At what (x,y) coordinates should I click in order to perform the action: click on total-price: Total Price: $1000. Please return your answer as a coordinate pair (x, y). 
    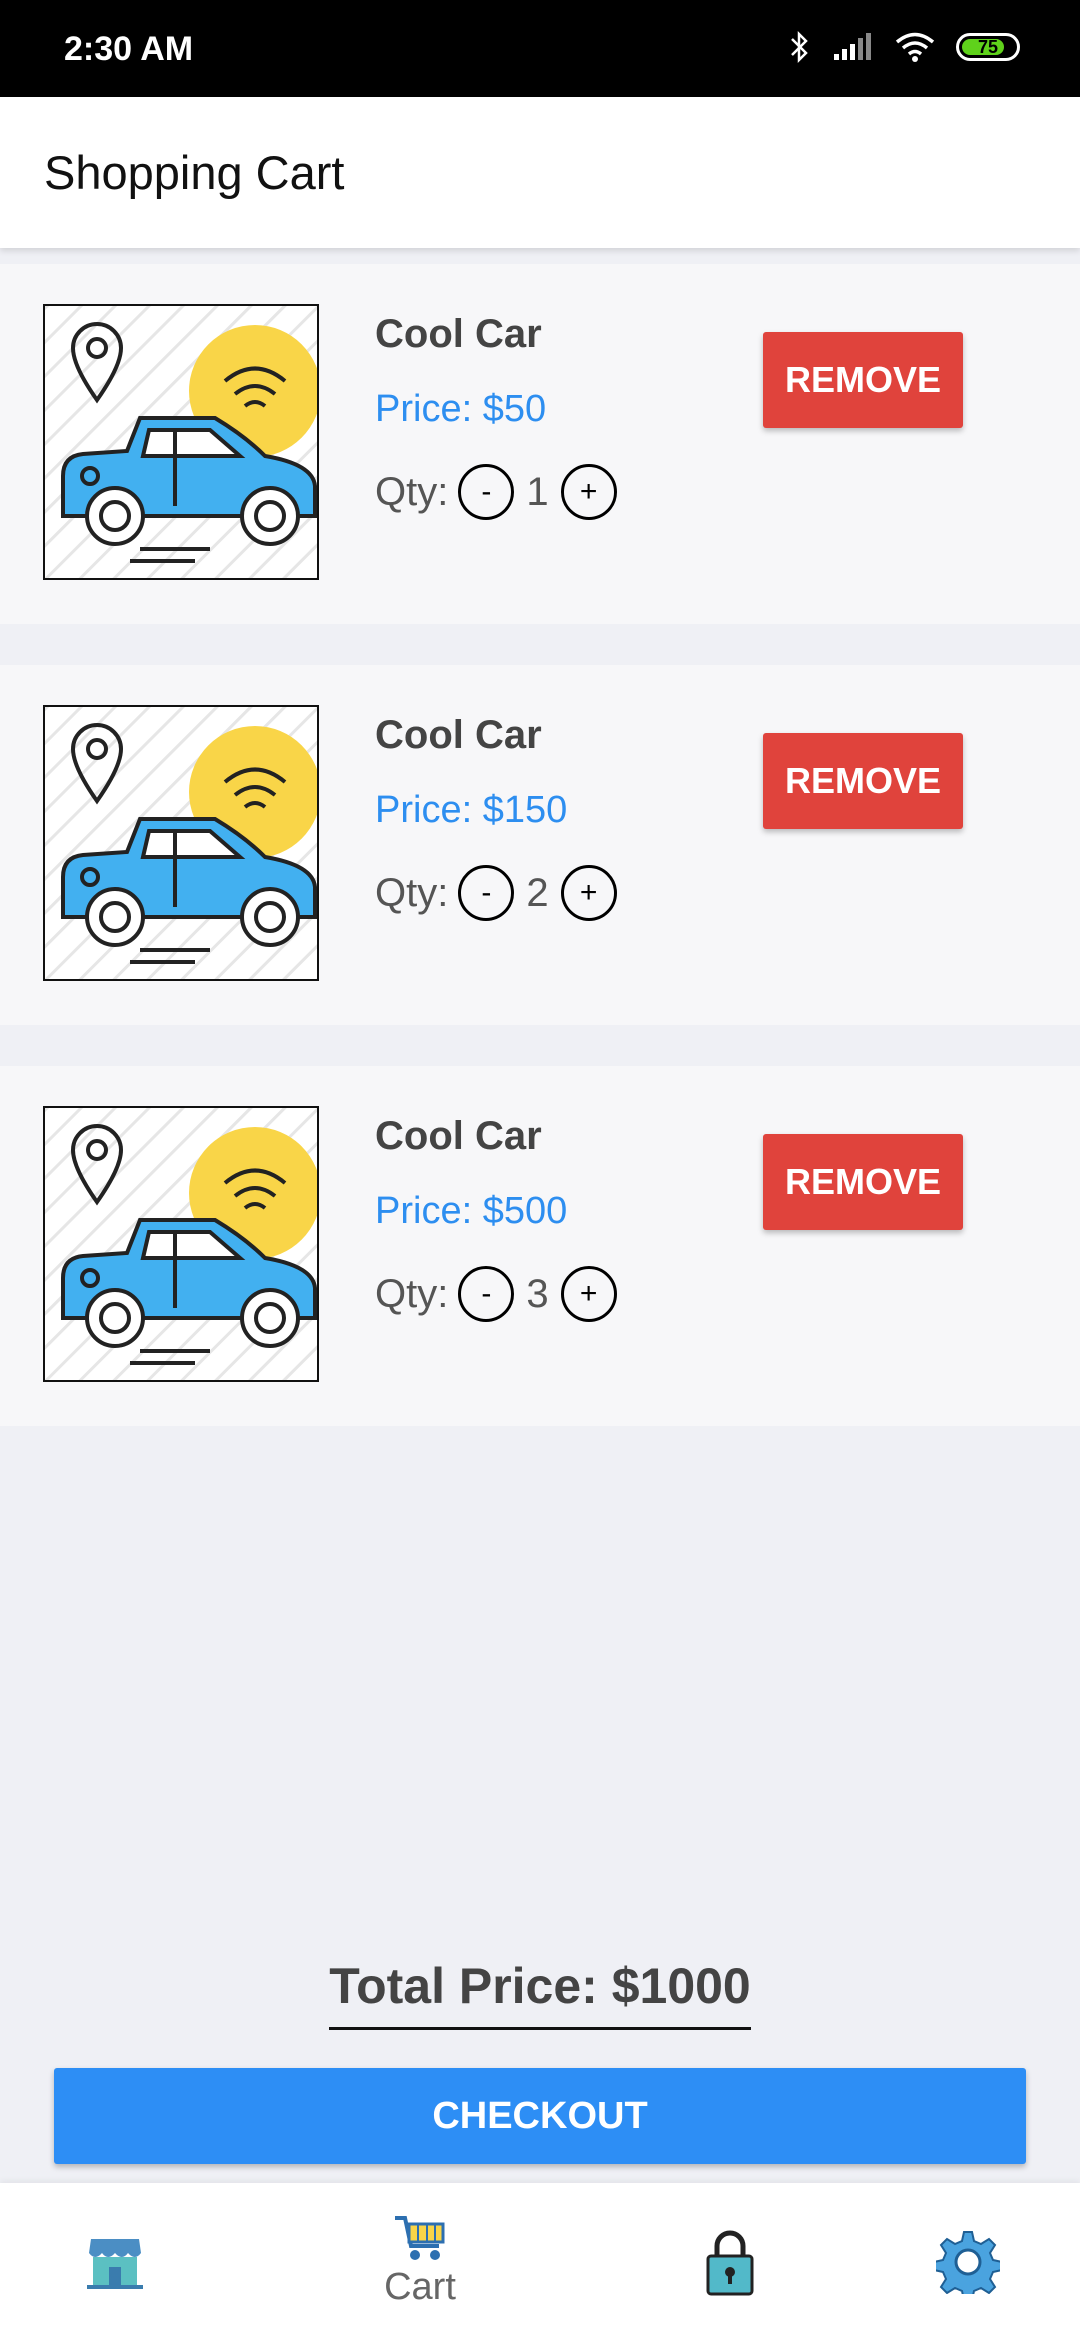
    Looking at the image, I should click on (540, 1993).